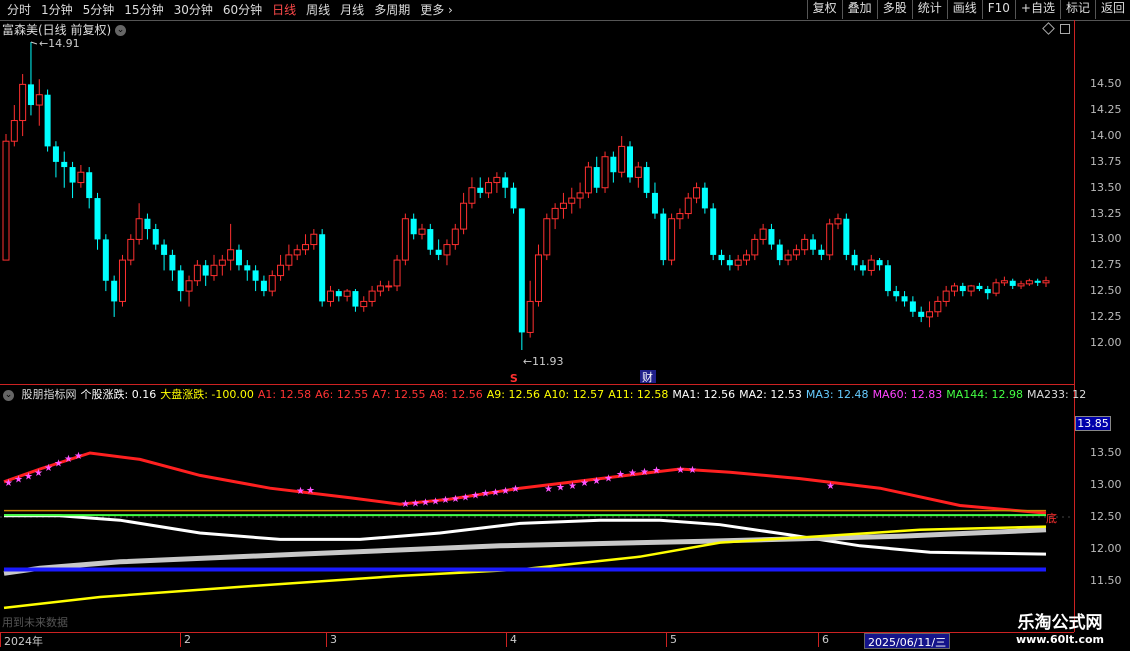  Describe the element at coordinates (1060, 623) in the screenshot. I see `watermark-title: 乐淘公式网` at that location.